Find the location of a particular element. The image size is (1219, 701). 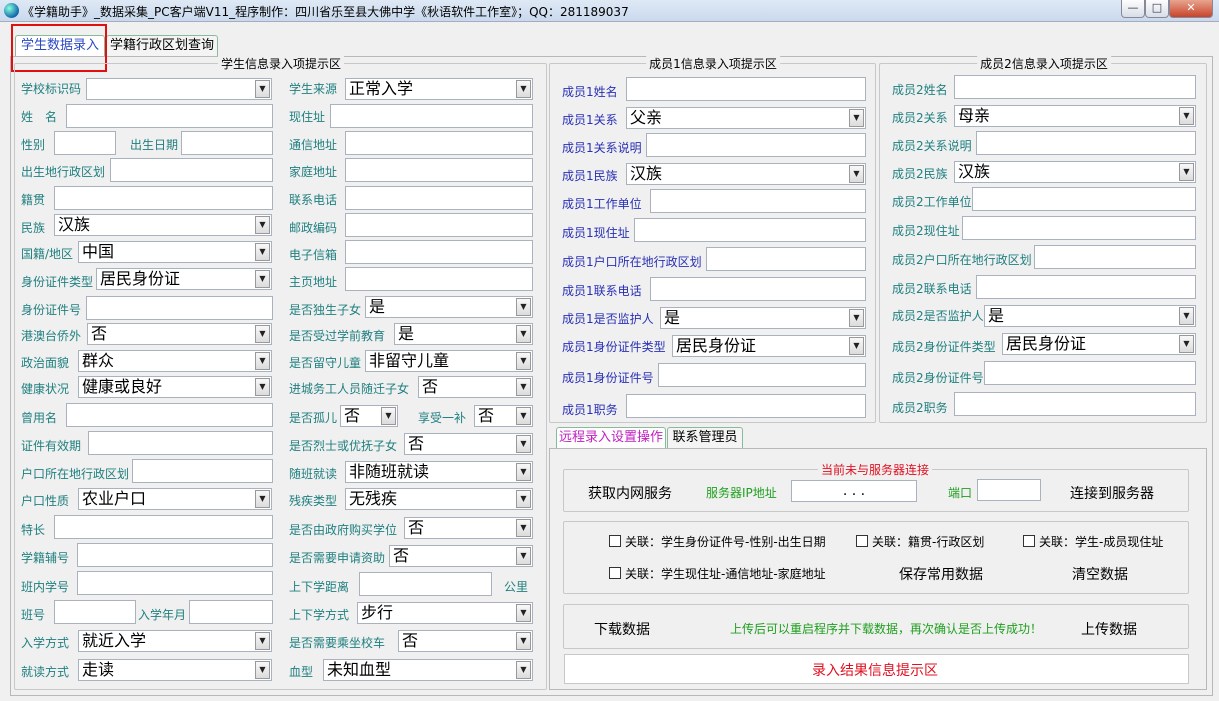

only-child-select: 是 ▼ is located at coordinates (449, 307).